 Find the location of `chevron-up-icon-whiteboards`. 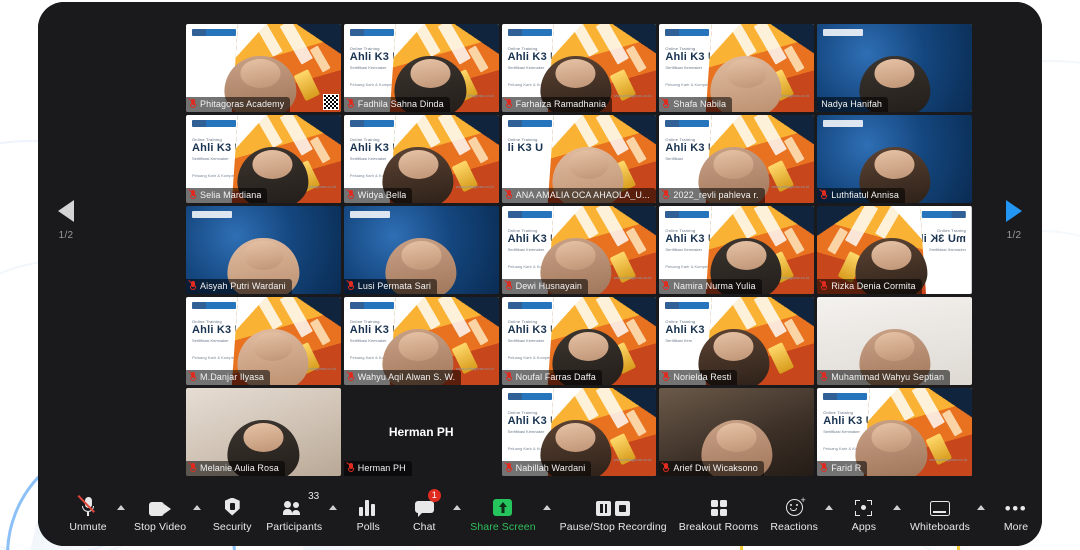

chevron-up-icon-whiteboards is located at coordinates (980, 507).